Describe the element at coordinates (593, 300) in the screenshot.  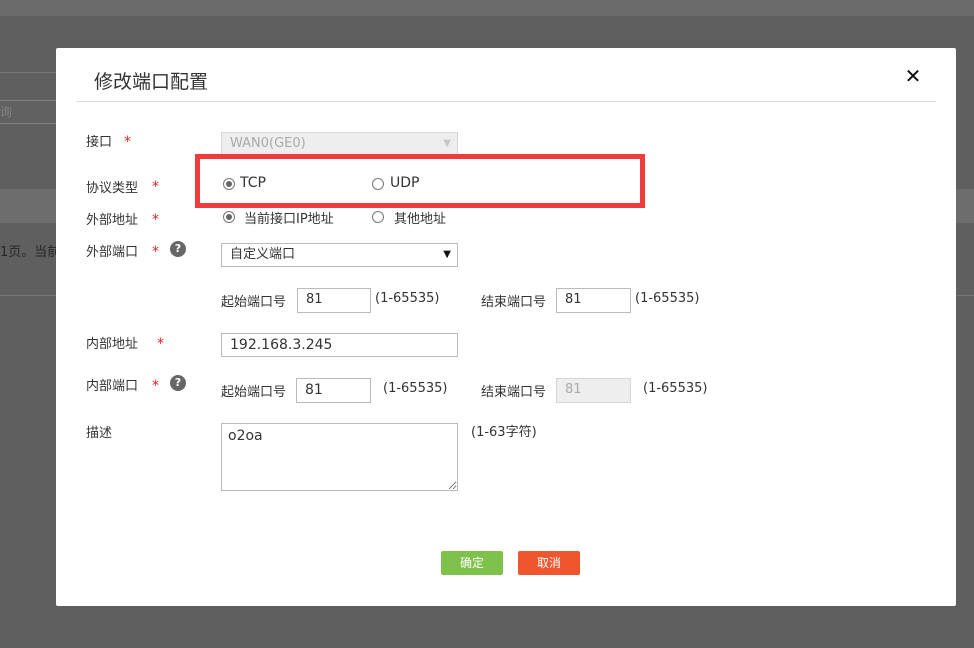
I see `external-end-port-input: 81` at that location.